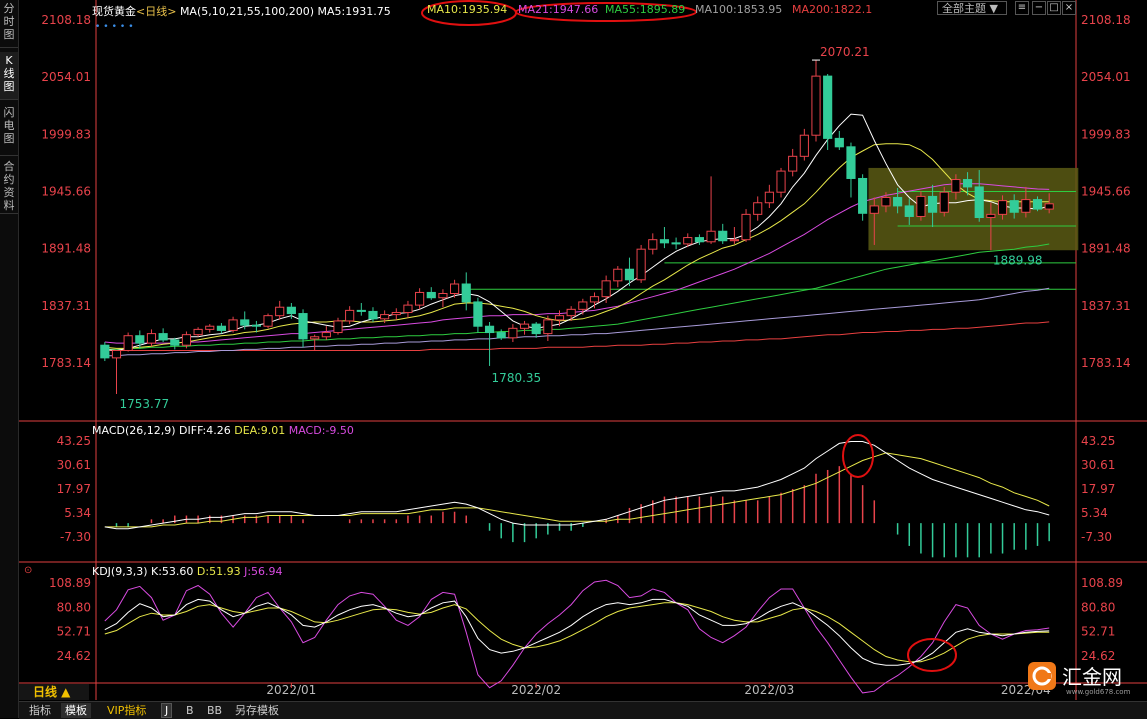  What do you see at coordinates (74, 607) in the screenshot?
I see `kdj-tick-left: 80.80` at bounding box center [74, 607].